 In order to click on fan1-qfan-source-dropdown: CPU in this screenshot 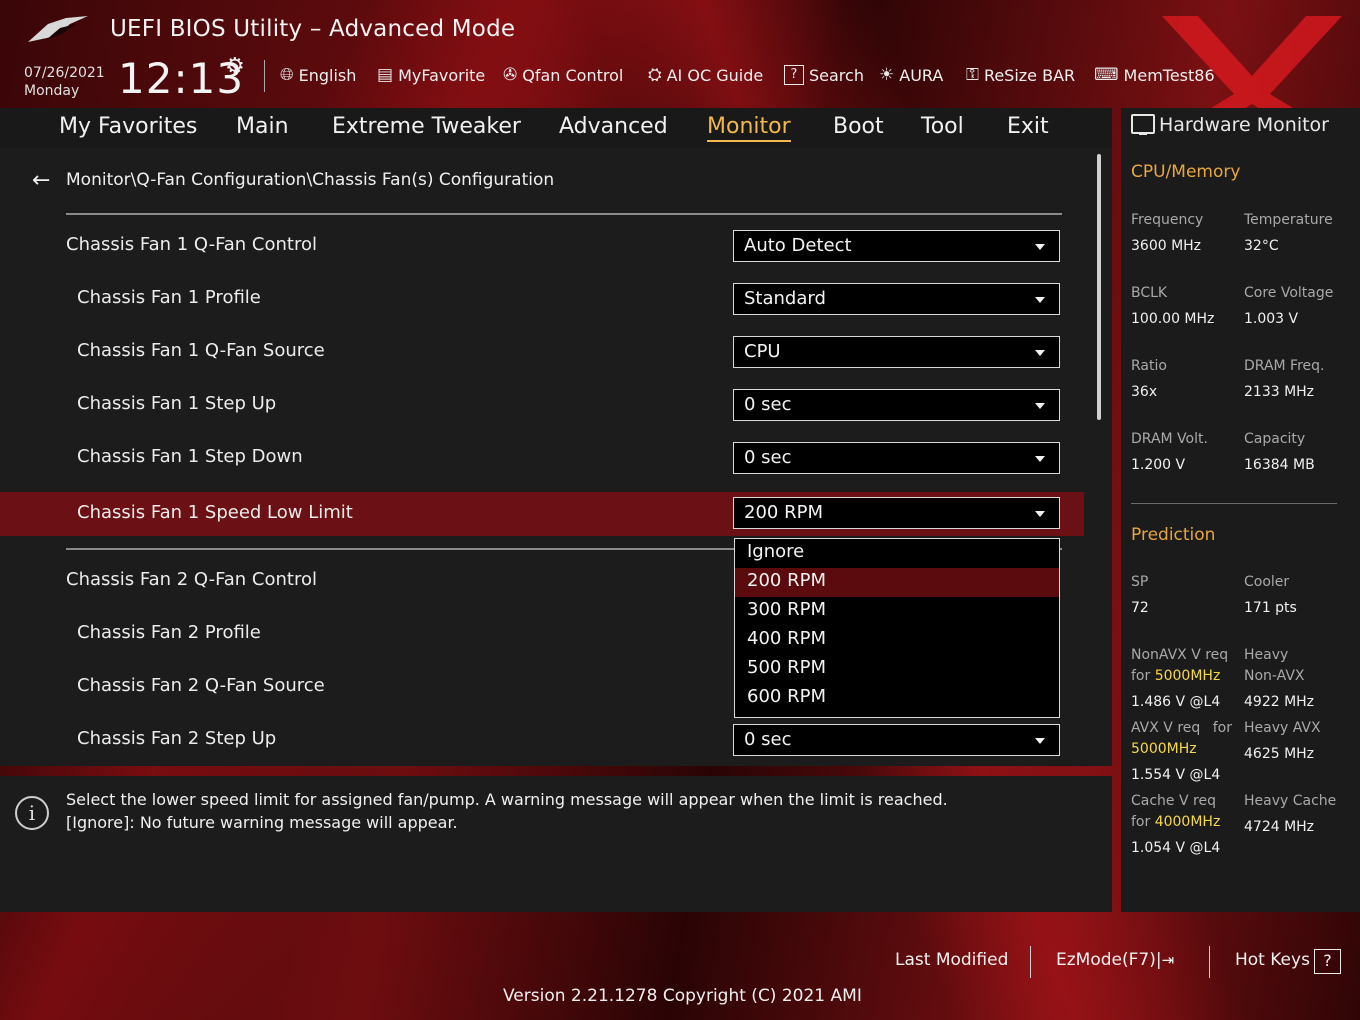, I will do `click(896, 352)`.